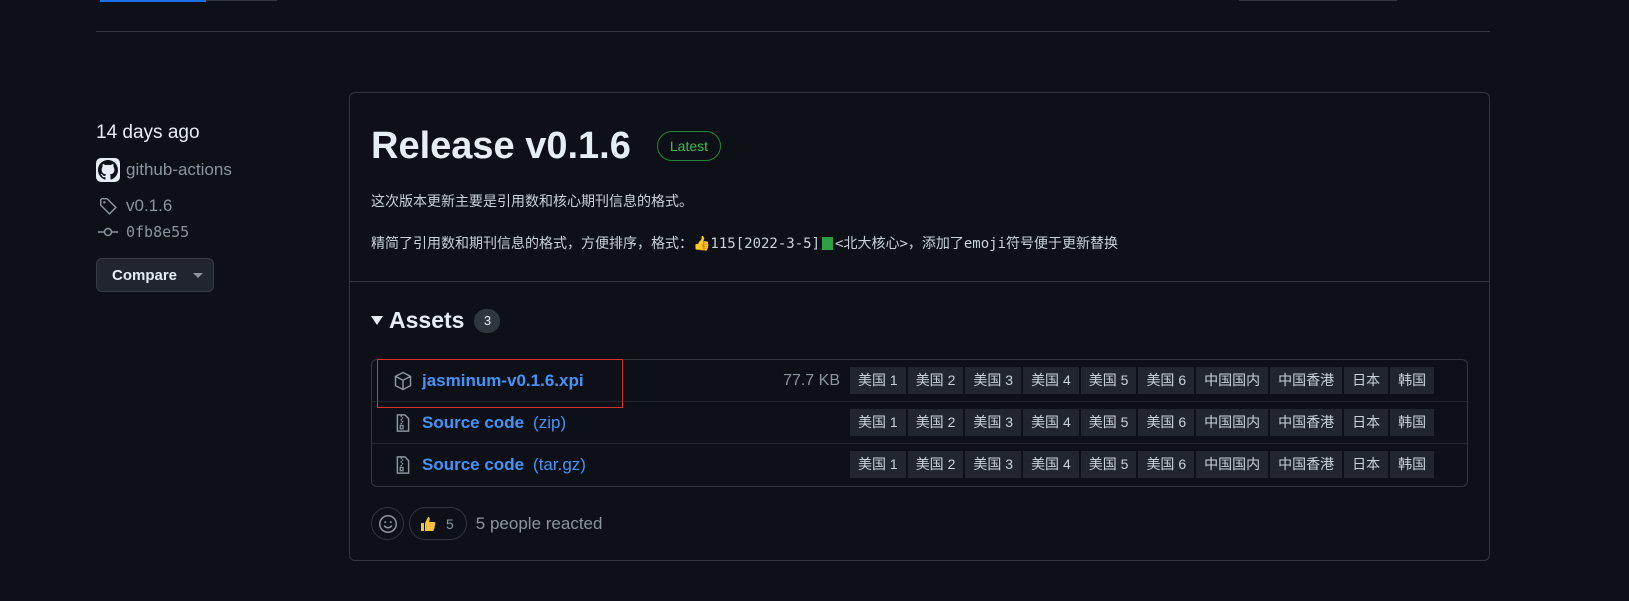 This screenshot has height=601, width=1629. I want to click on commit-icon, so click(108, 232).